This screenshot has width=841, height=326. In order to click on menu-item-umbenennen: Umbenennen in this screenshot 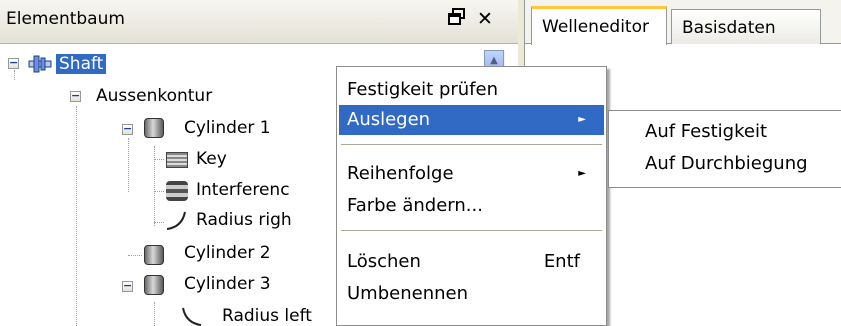, I will do `click(471, 294)`.